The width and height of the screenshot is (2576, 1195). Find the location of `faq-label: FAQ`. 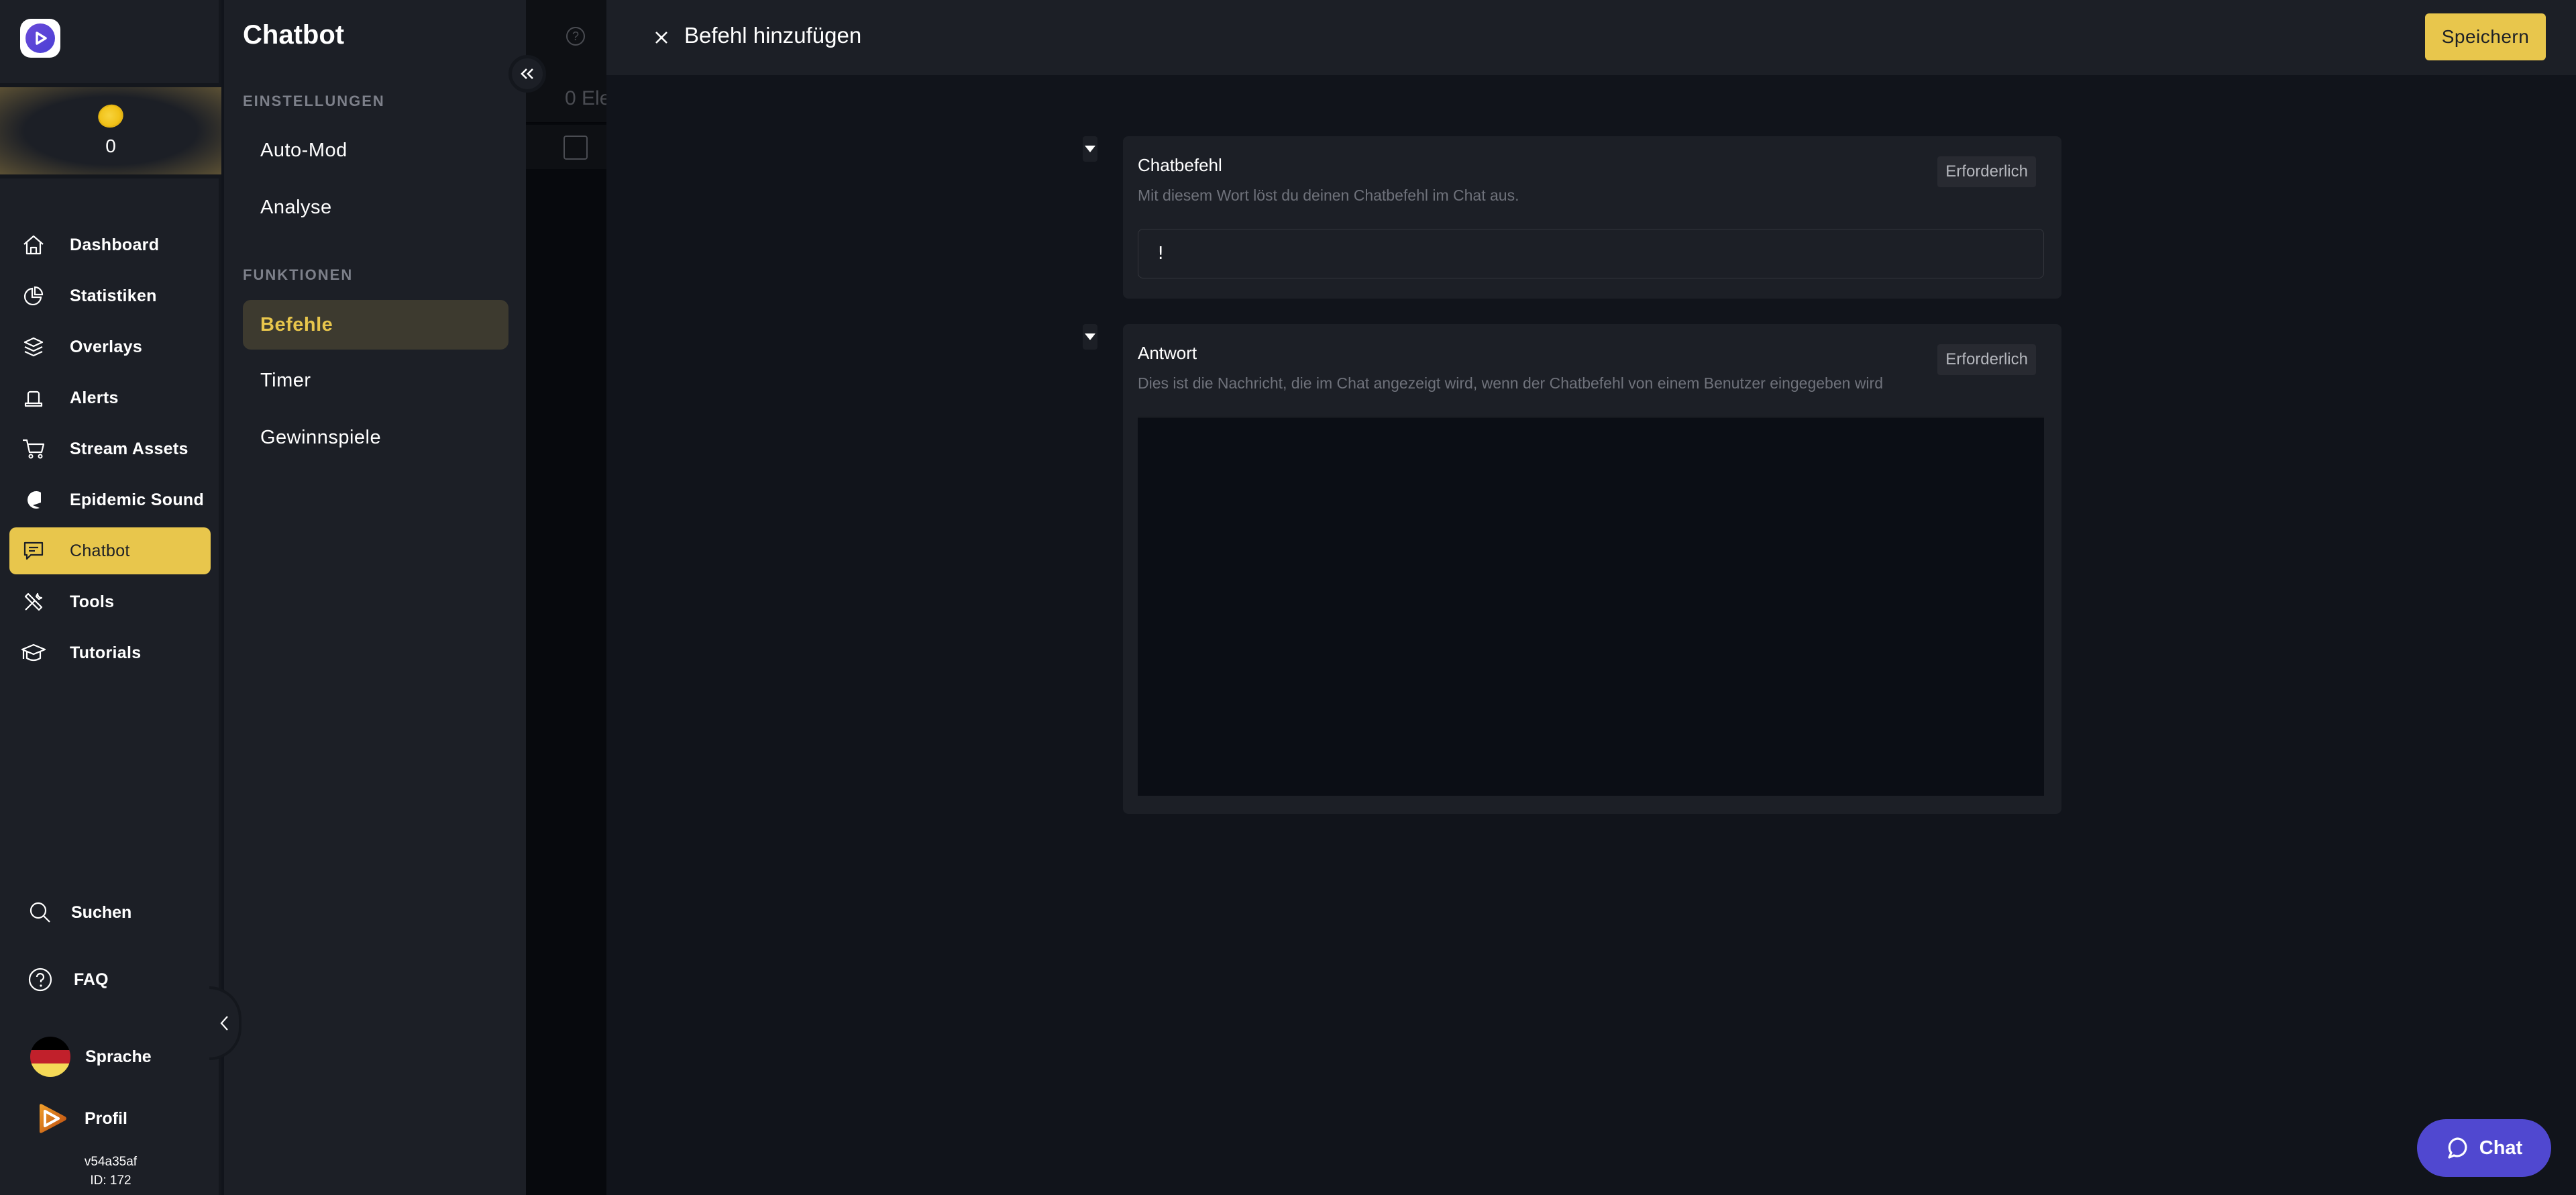

faq-label: FAQ is located at coordinates (91, 979).